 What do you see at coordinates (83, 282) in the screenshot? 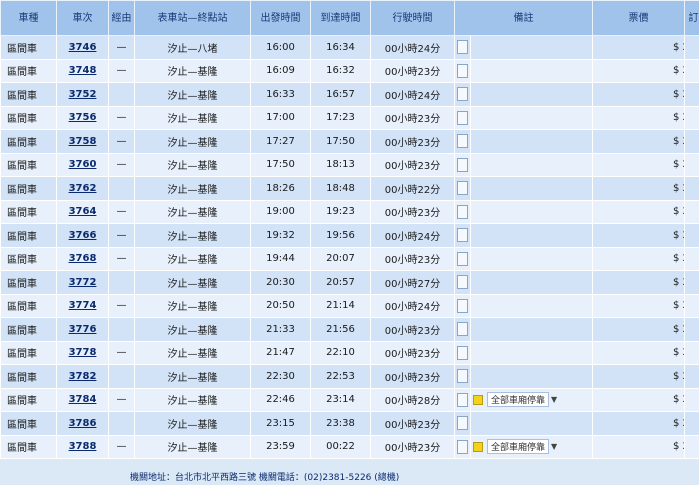
I see `train-number-link: 3772` at bounding box center [83, 282].